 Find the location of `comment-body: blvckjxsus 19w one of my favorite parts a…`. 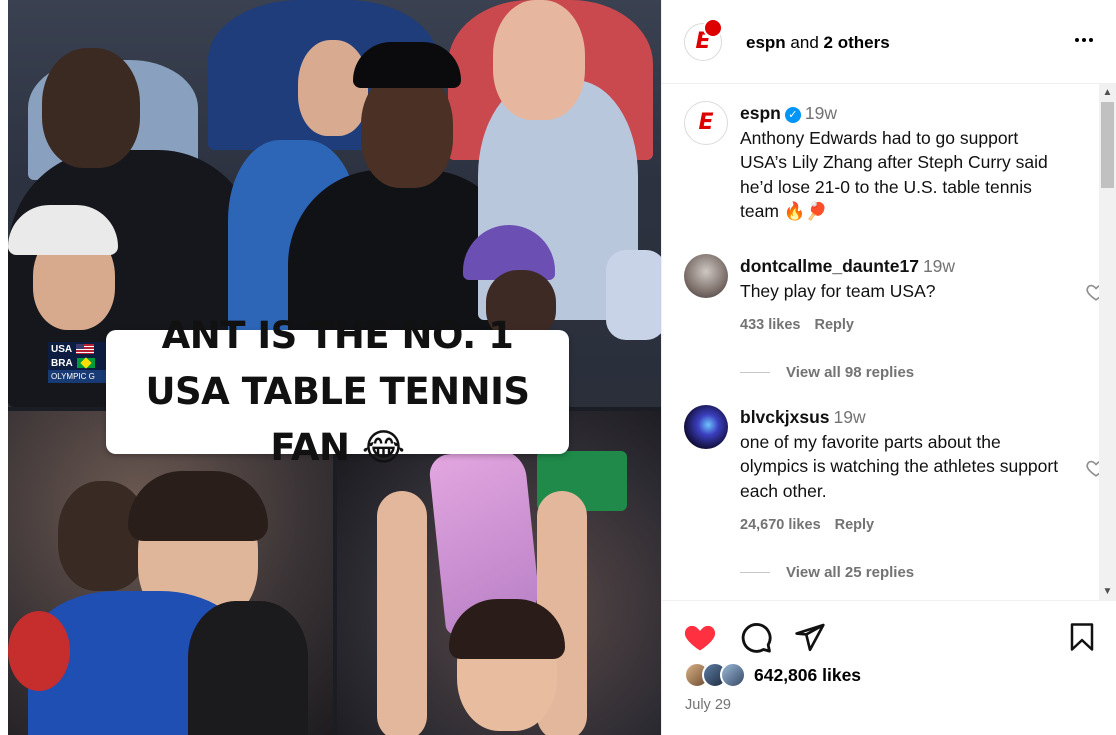

comment-body: blvckjxsus 19w one of my favorite parts a… is located at coordinates (905, 471).